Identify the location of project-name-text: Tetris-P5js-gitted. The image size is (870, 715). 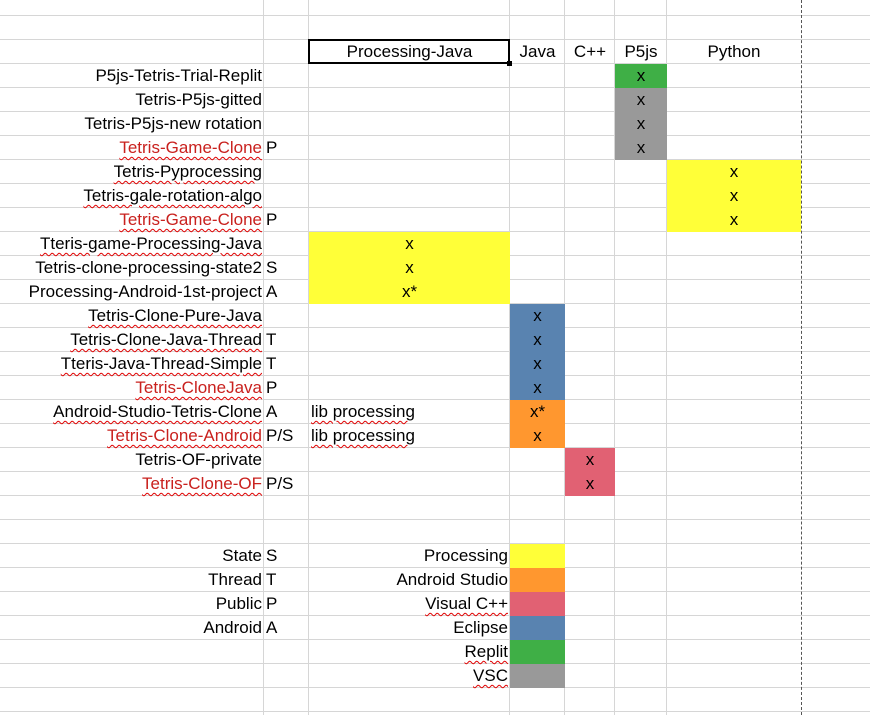
(198, 99).